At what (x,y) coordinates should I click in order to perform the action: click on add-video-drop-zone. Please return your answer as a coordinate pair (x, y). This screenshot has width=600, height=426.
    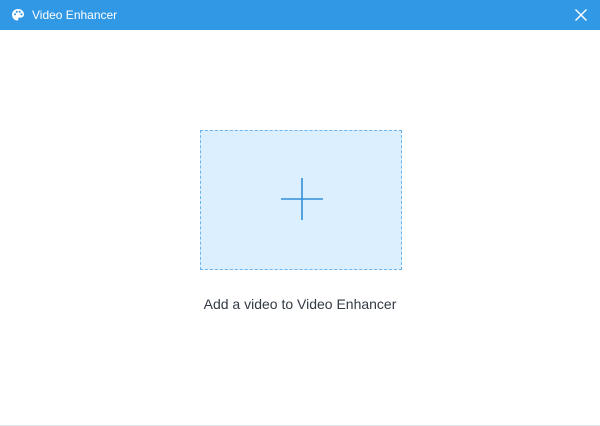
    Looking at the image, I should click on (301, 200).